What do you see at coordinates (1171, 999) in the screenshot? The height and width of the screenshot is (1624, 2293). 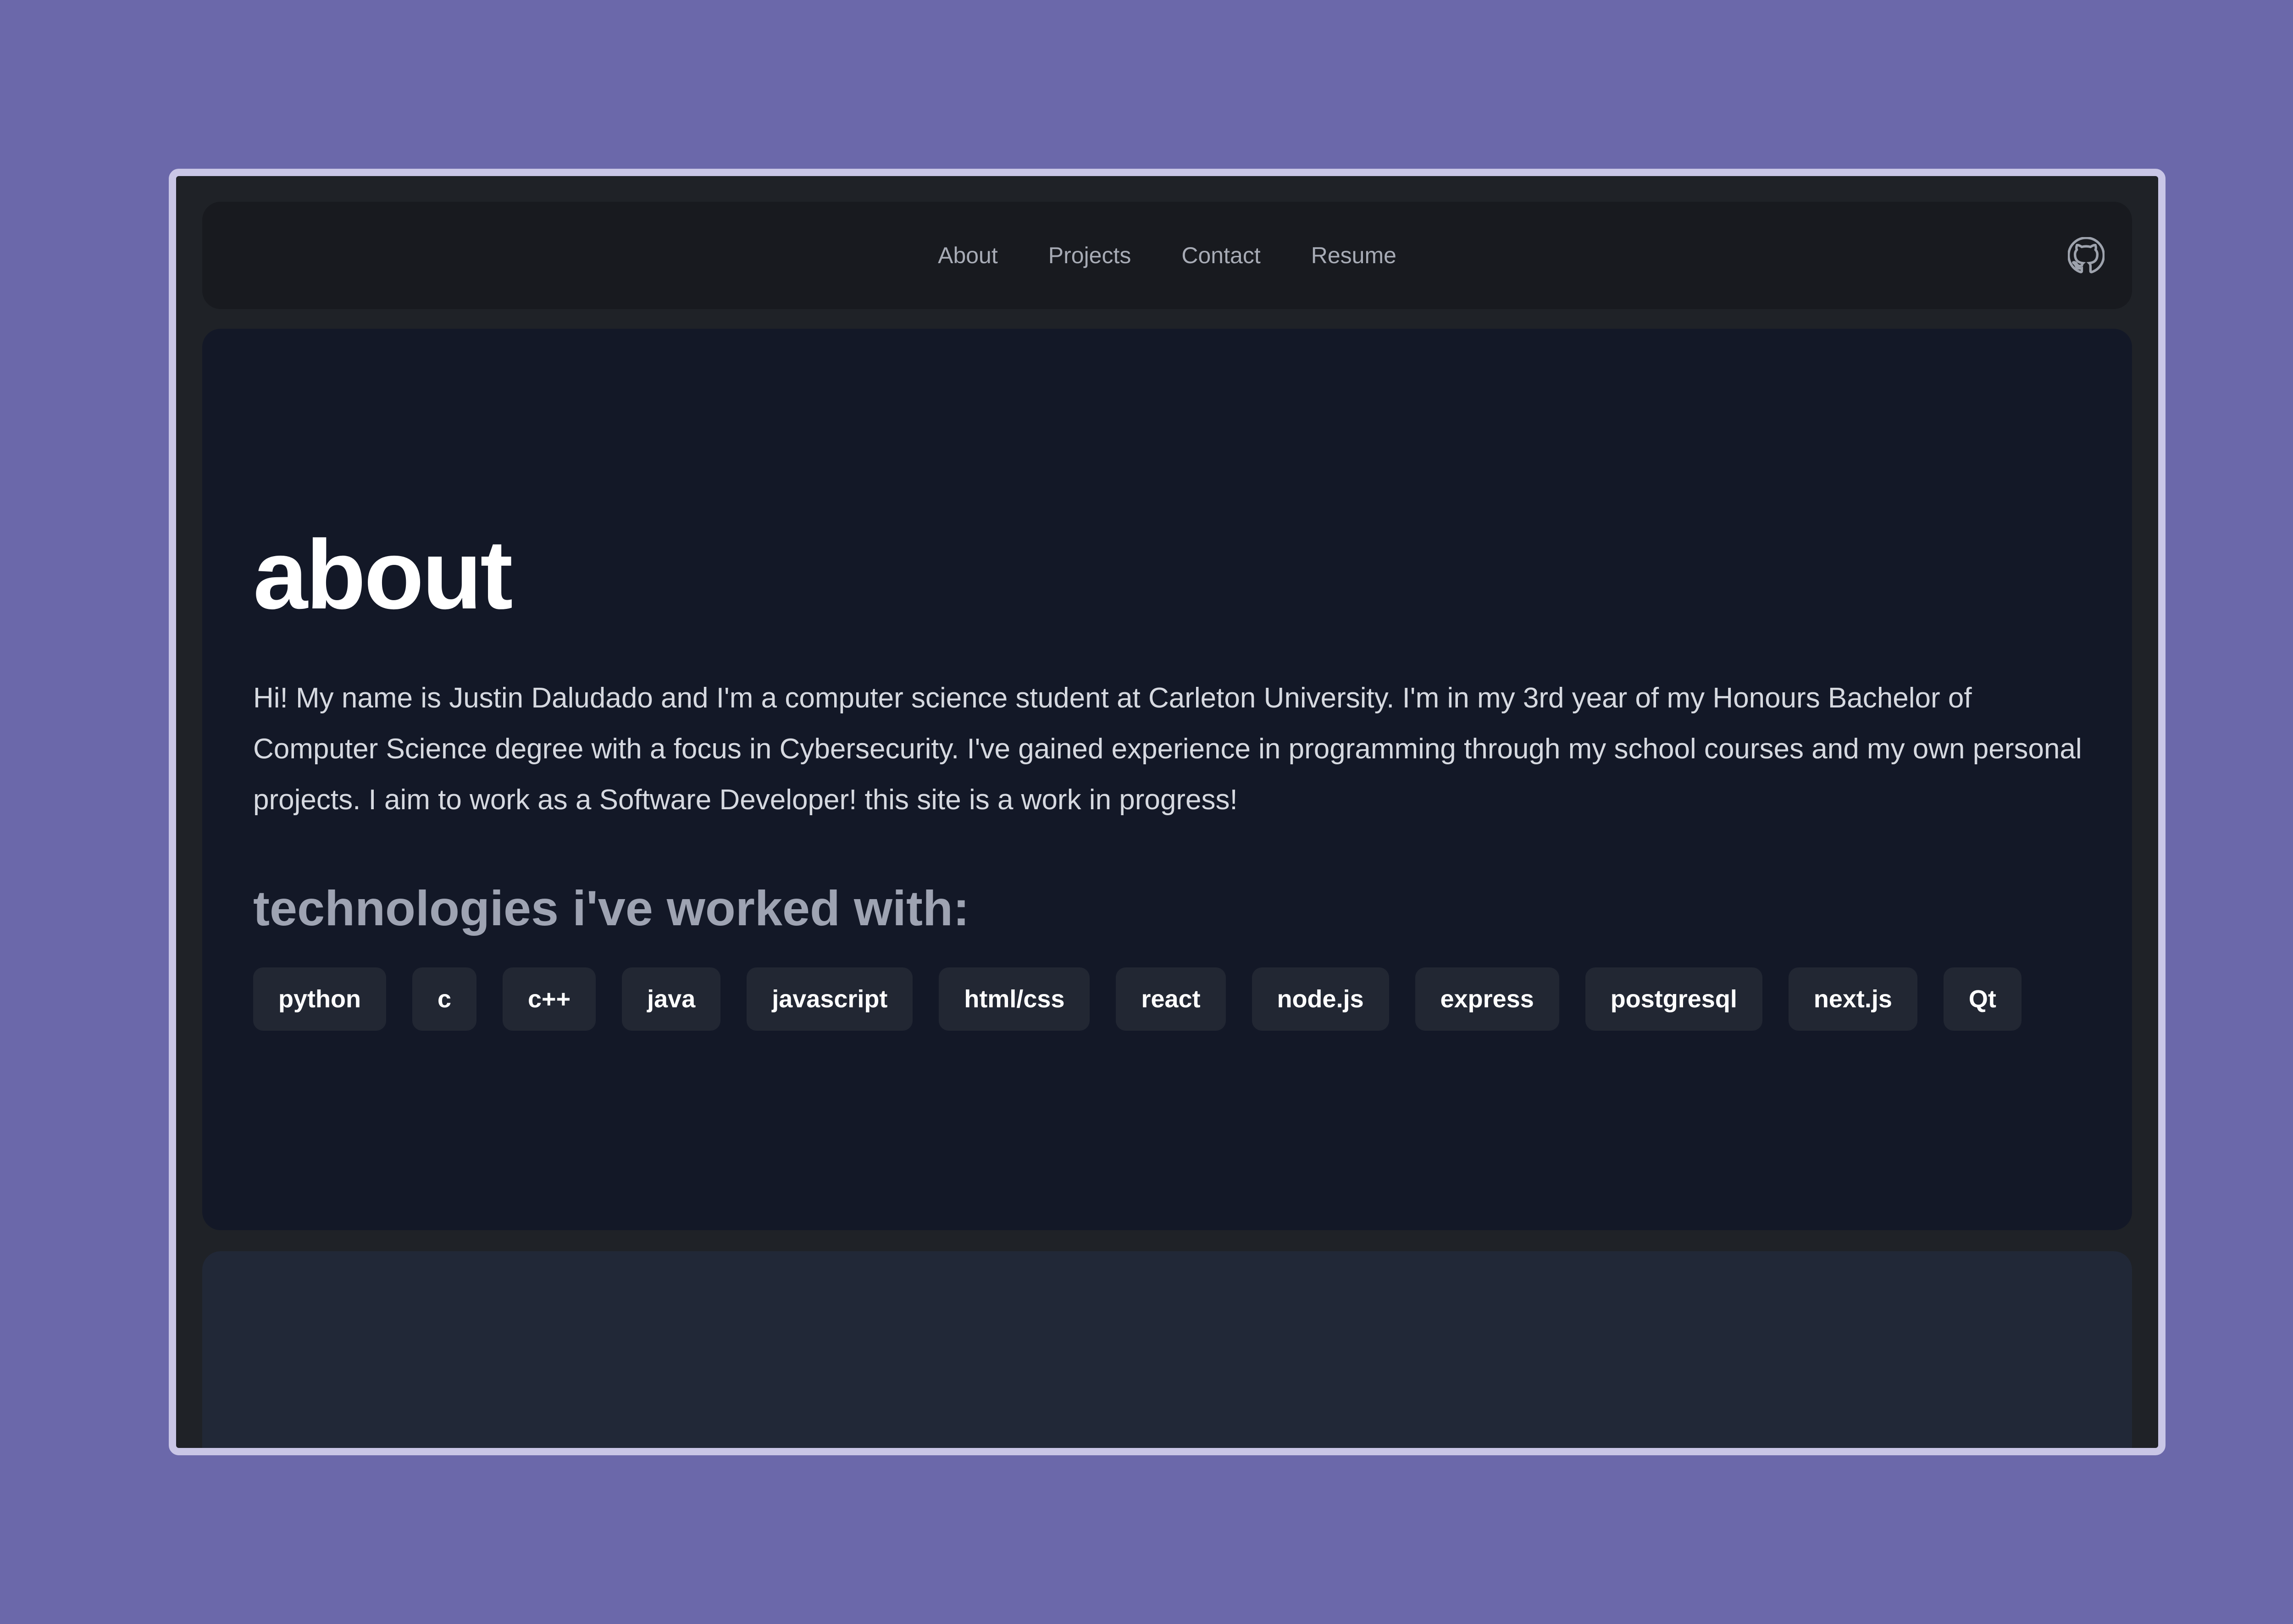 I see `tech-badge-react: react` at bounding box center [1171, 999].